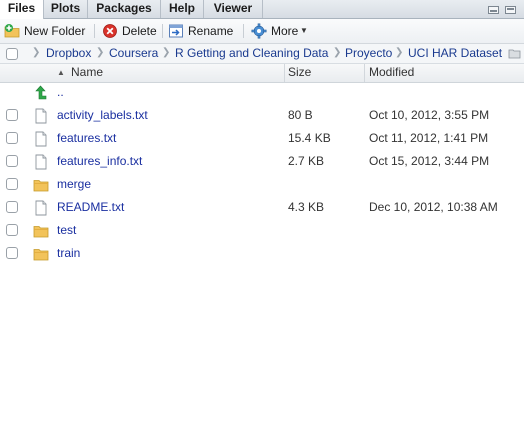  What do you see at coordinates (133, 53) in the screenshot?
I see `breadcrumb-item-coursera: Coursera` at bounding box center [133, 53].